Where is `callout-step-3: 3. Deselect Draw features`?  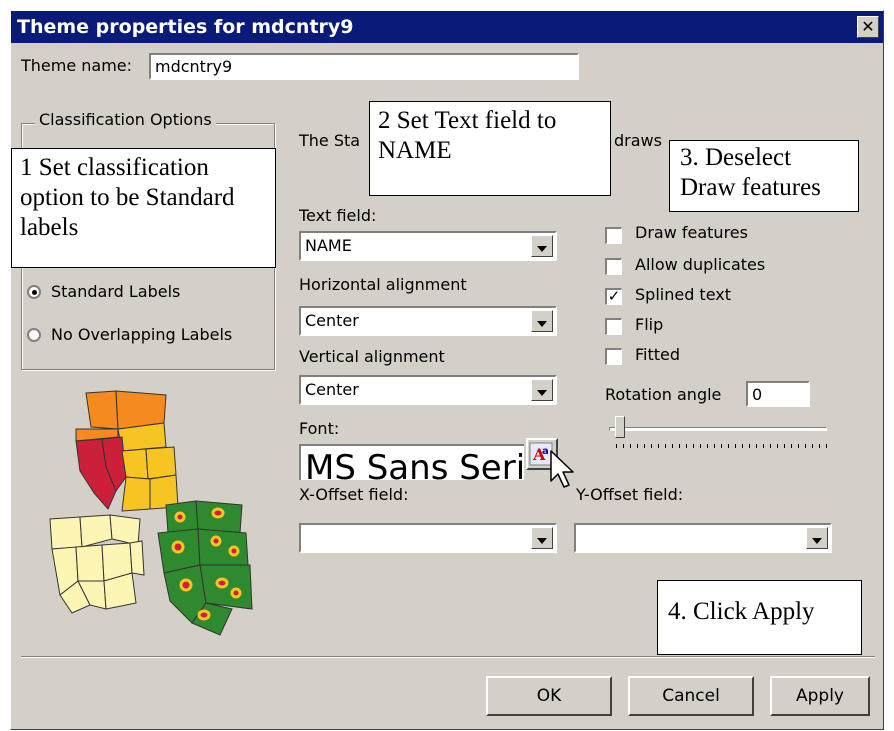
callout-step-3: 3. Deselect Draw features is located at coordinates (764, 176).